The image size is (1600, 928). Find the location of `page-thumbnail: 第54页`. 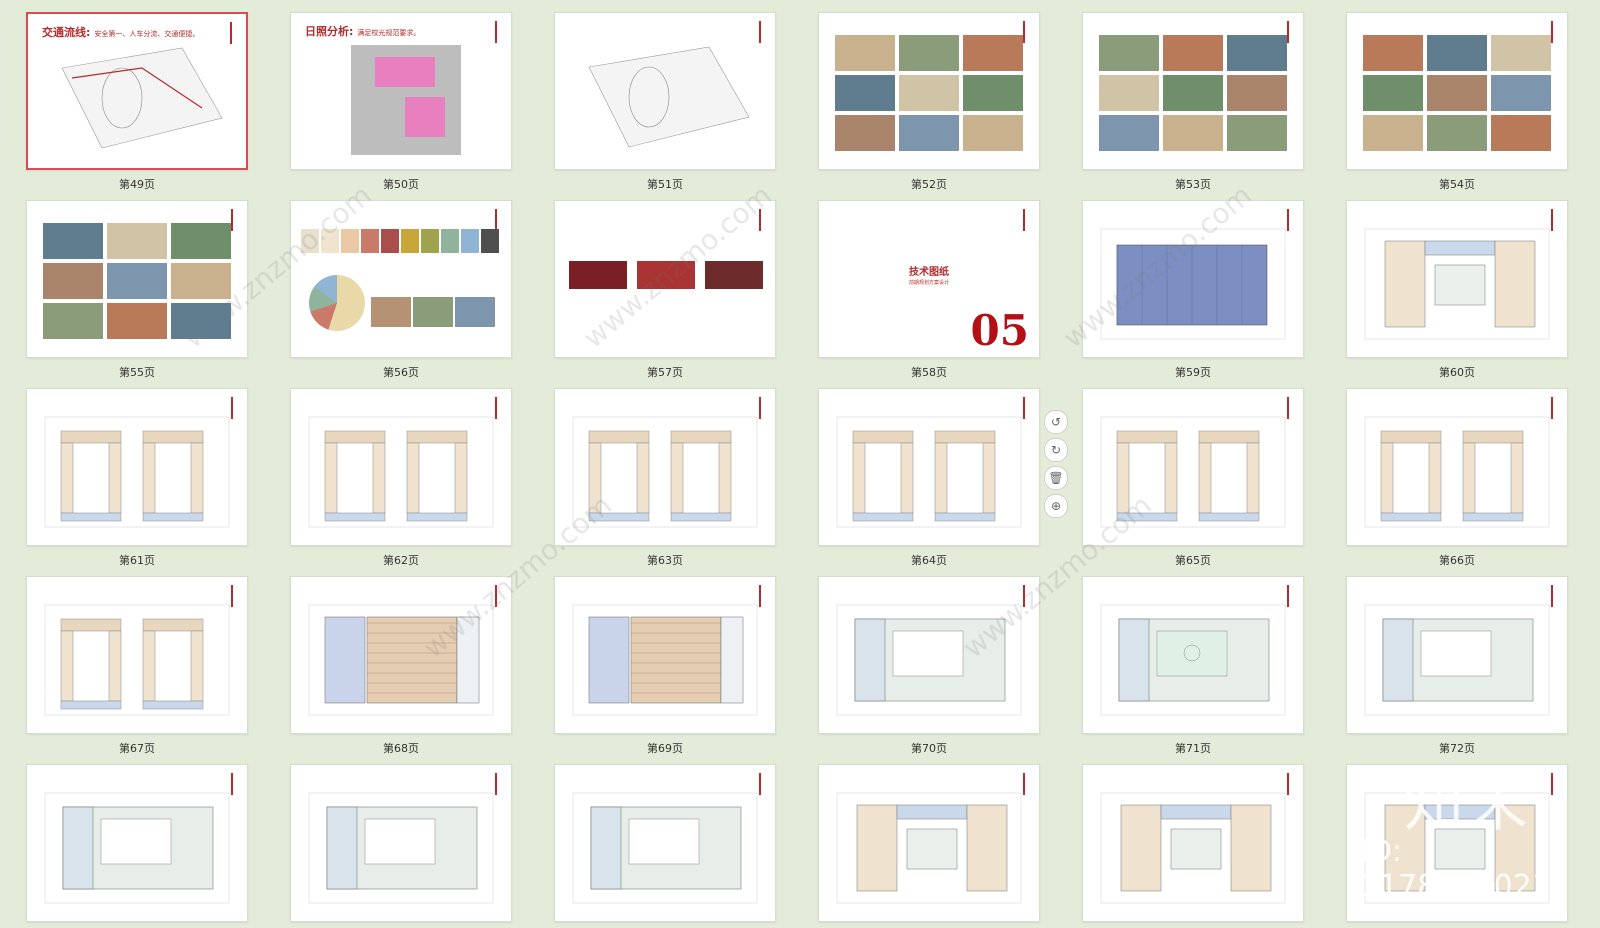

page-thumbnail: 第54页 is located at coordinates (1457, 102).